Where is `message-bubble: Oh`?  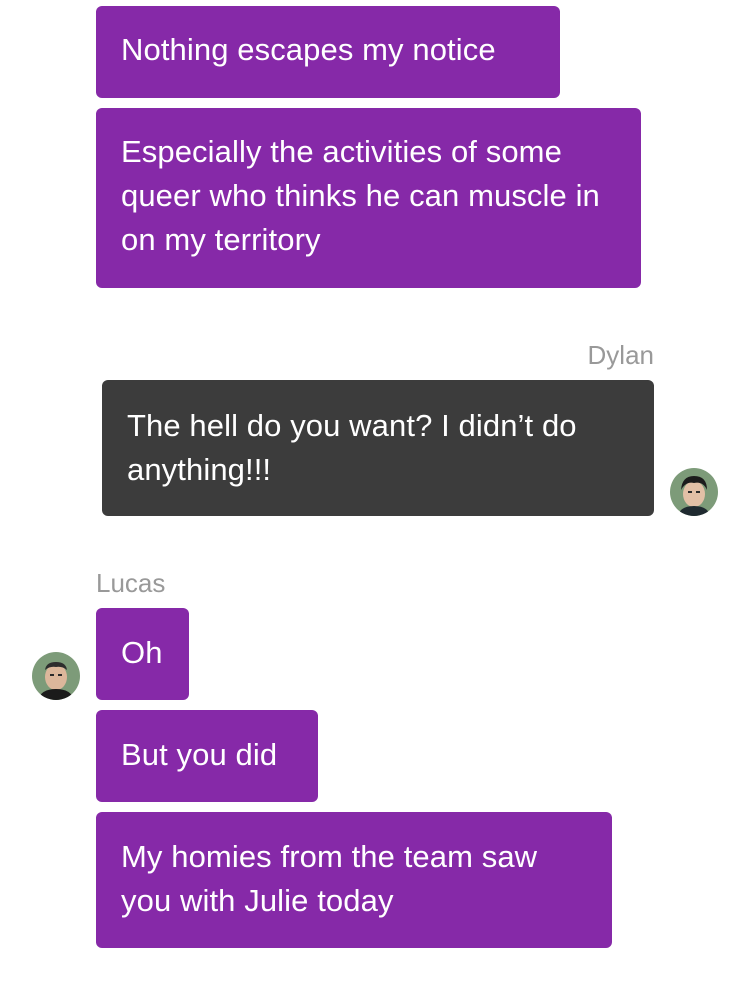 message-bubble: Oh is located at coordinates (142, 654).